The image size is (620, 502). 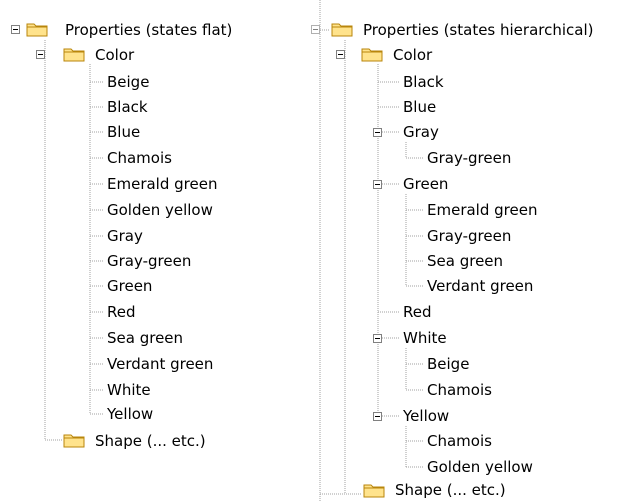 What do you see at coordinates (125, 236) in the screenshot?
I see `tree-leaf: Gray` at bounding box center [125, 236].